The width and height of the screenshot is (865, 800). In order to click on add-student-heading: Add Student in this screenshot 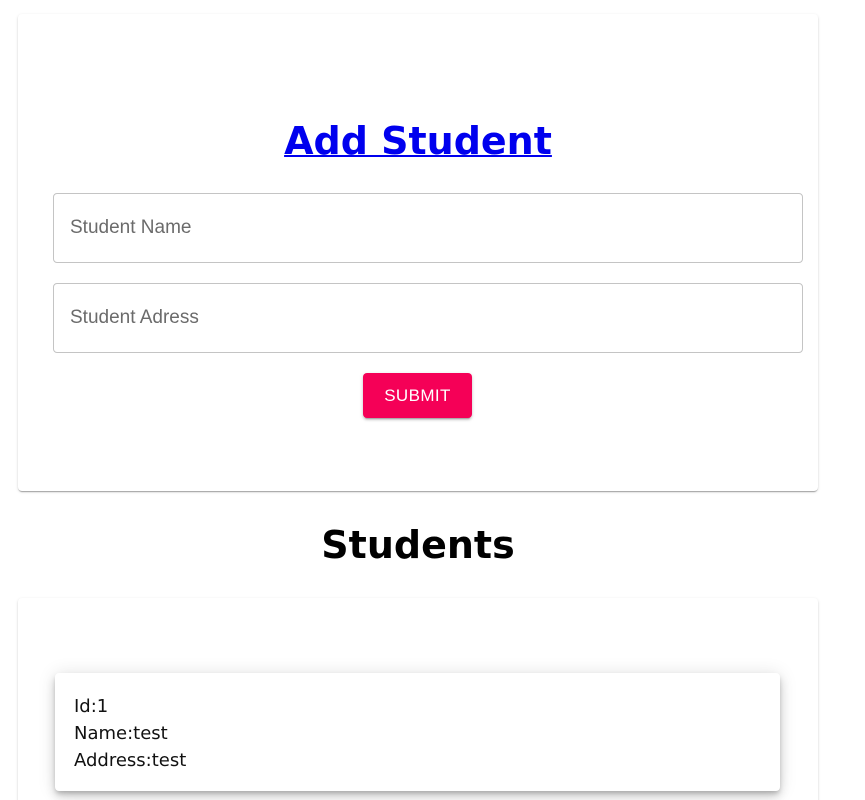, I will do `click(418, 141)`.